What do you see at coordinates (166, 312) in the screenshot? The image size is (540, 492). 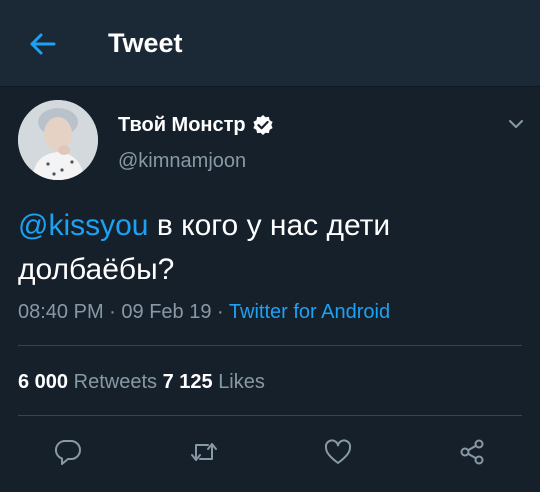 I see `tweet-date: 09 Feb 19` at bounding box center [166, 312].